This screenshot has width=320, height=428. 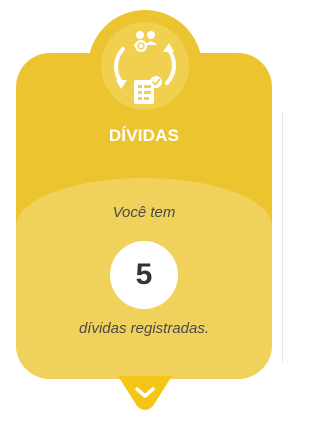 I want to click on intro-text: Você tem, so click(x=144, y=212).